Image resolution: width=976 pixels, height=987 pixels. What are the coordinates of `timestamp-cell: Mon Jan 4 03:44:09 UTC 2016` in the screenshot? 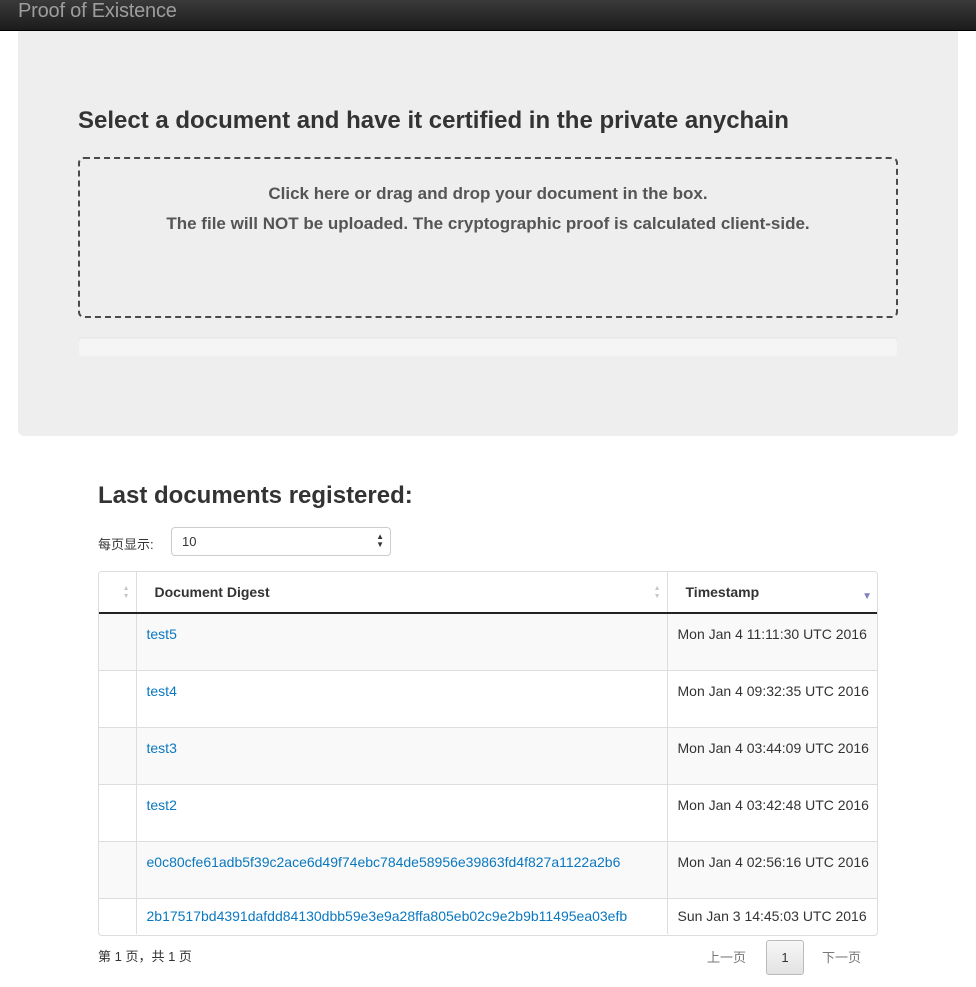 It's located at (772, 755).